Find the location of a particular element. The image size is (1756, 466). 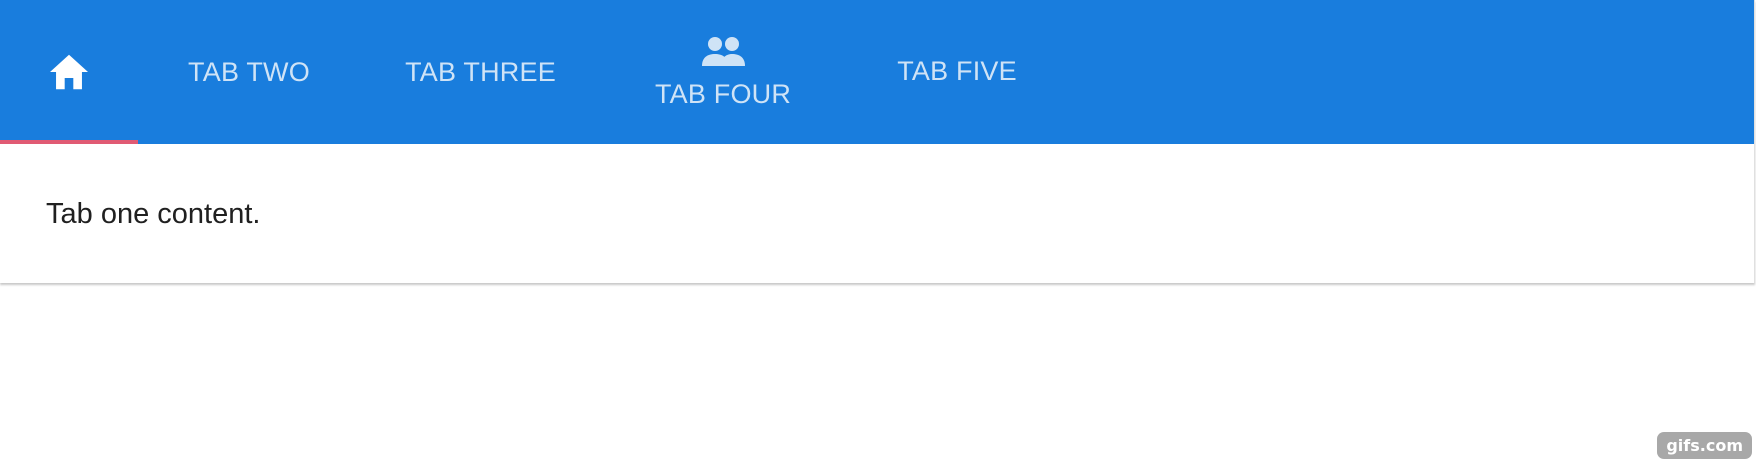

home-icon is located at coordinates (69, 72).